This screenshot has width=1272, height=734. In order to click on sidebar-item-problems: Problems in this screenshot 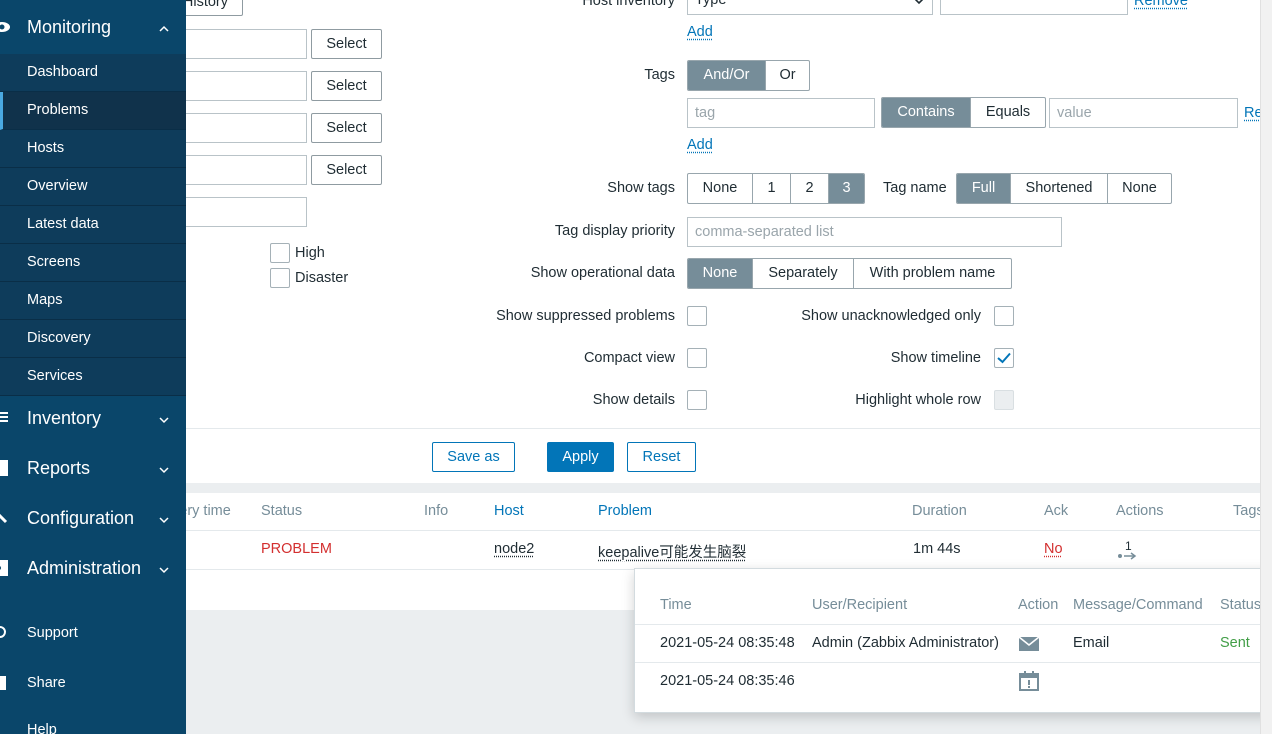, I will do `click(93, 111)`.